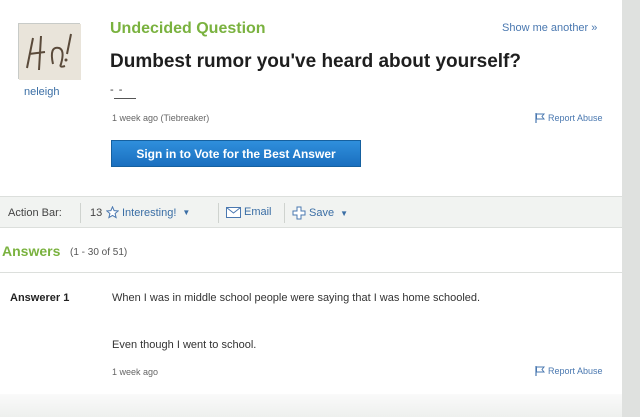 The height and width of the screenshot is (417, 640). What do you see at coordinates (631, 208) in the screenshot?
I see `screen-edge-strip` at bounding box center [631, 208].